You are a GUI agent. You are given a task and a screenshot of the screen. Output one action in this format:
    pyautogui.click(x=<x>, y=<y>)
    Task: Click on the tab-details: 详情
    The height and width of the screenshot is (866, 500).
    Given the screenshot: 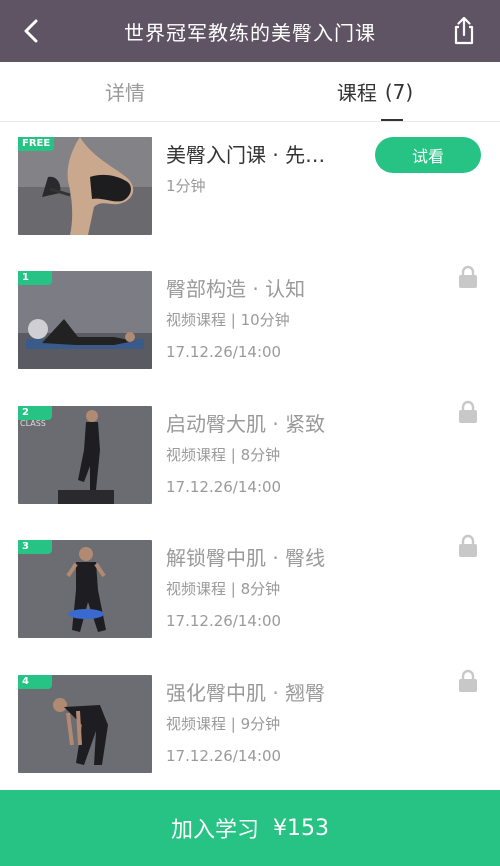 What is the action you would take?
    pyautogui.click(x=125, y=91)
    